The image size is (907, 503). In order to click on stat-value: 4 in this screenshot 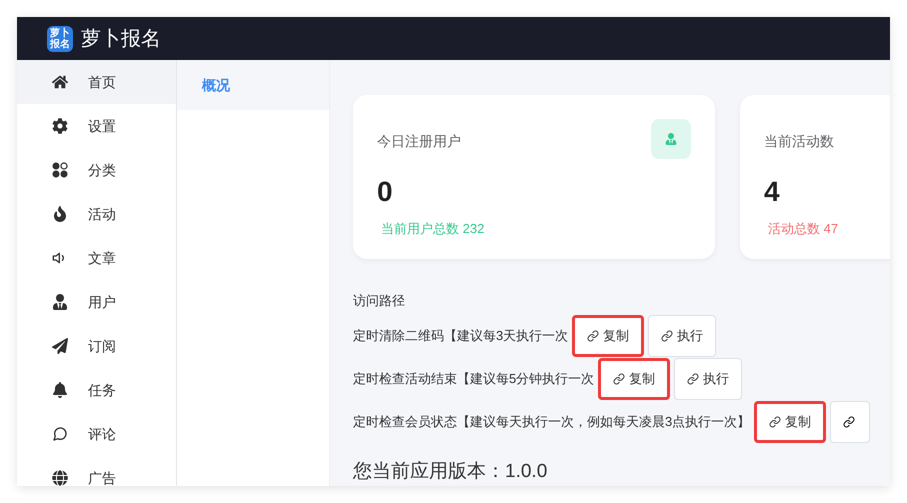, I will do `click(772, 192)`.